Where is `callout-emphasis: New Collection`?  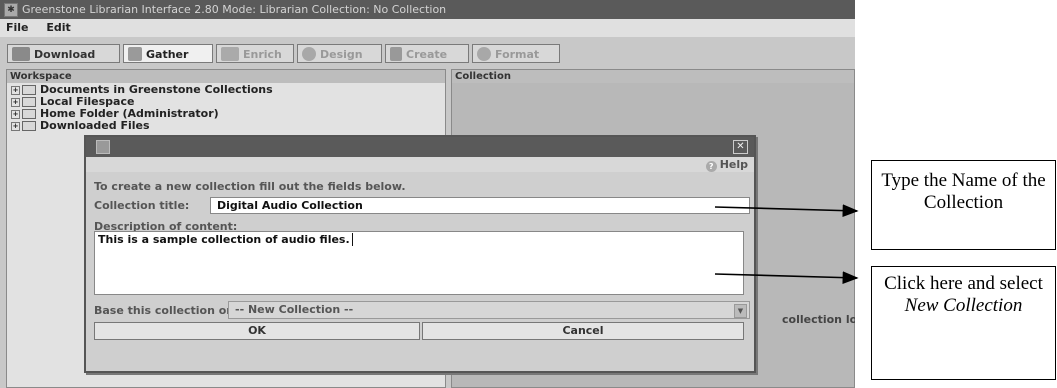
callout-emphasis: New Collection is located at coordinates (963, 305).